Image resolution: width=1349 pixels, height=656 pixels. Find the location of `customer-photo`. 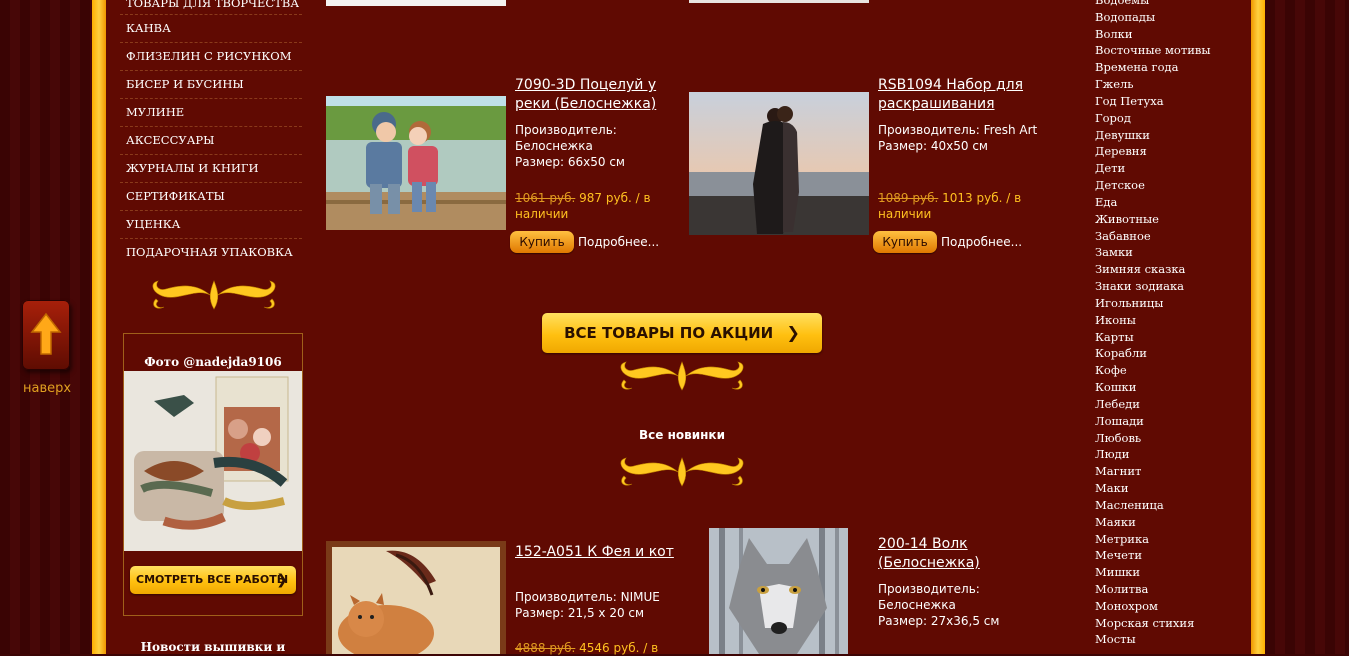

customer-photo is located at coordinates (213, 461).